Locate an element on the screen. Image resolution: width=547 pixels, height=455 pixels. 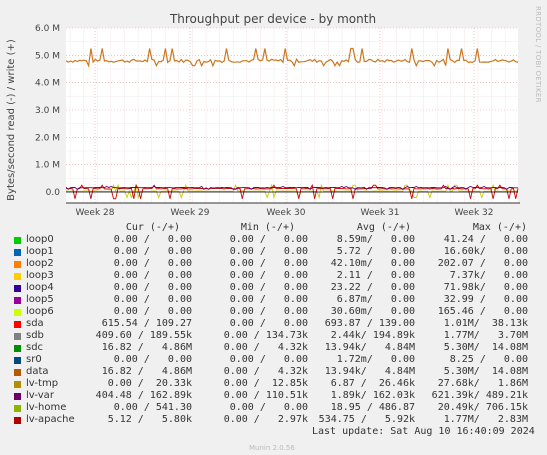
legend-value-cur: 615.54 / 109.27 is located at coordinates (146, 323).